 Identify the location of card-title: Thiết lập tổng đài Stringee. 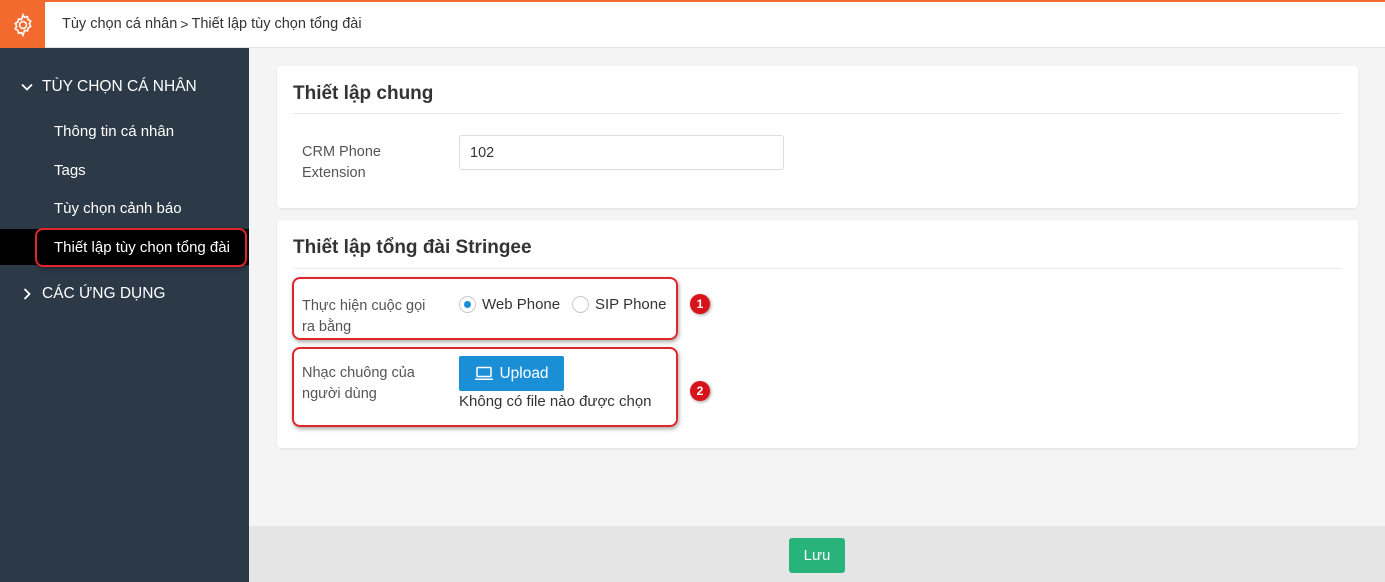
(412, 247).